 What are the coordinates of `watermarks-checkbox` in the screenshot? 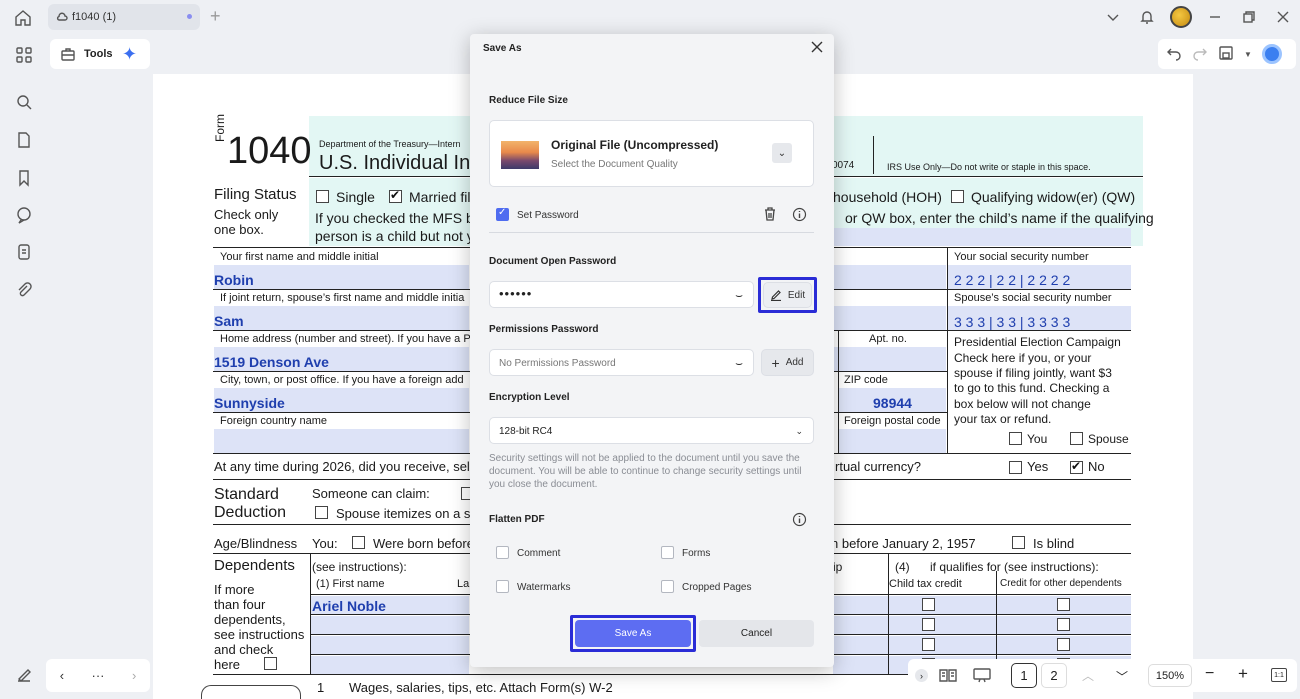 It's located at (502, 586).